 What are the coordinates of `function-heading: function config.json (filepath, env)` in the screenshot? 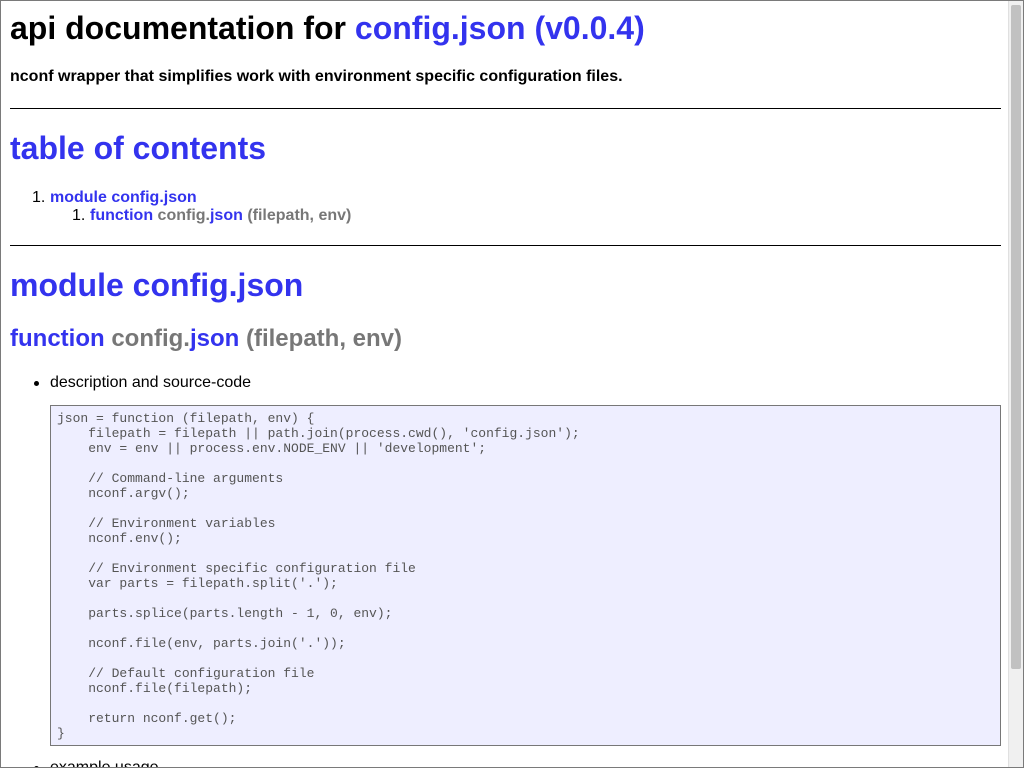 It's located at (206, 339).